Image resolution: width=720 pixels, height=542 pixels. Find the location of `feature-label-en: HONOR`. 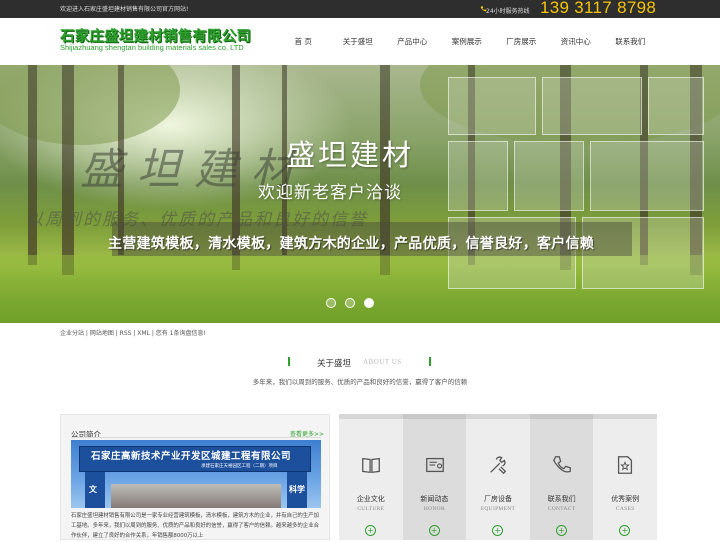

feature-label-en: HONOR is located at coordinates (434, 509).